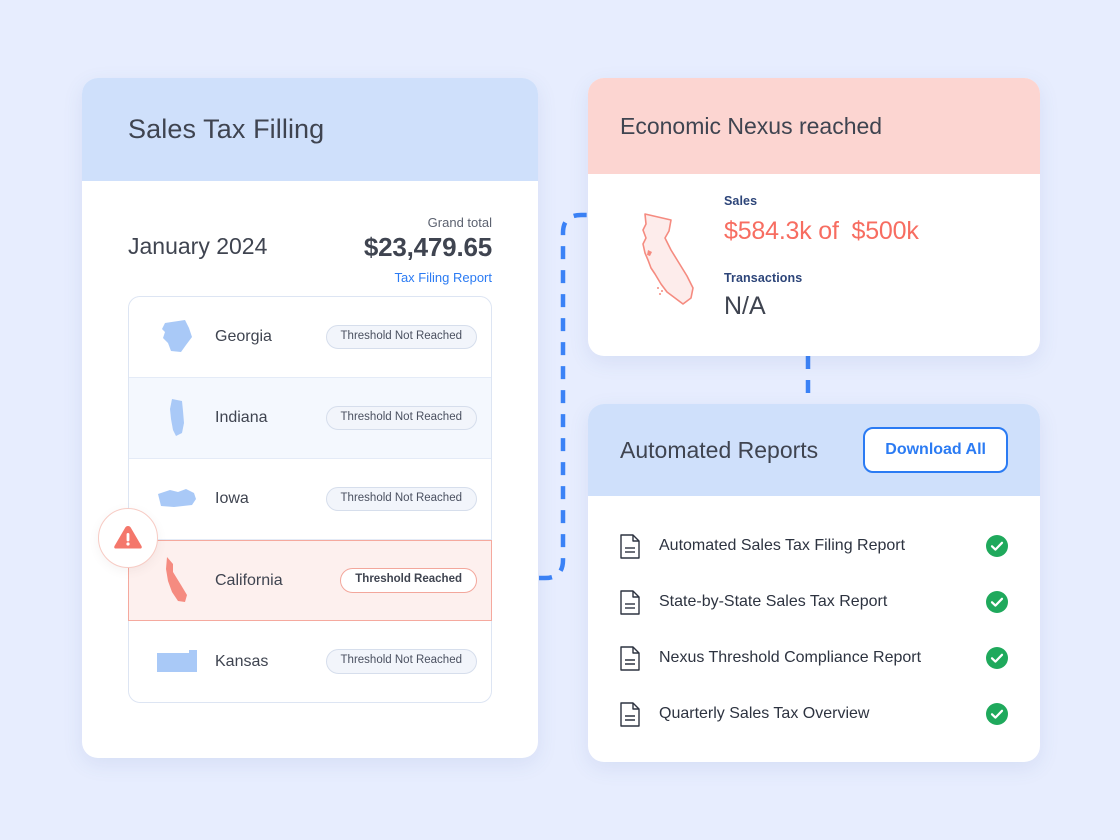 Image resolution: width=1120 pixels, height=840 pixels. Describe the element at coordinates (242, 661) in the screenshot. I see `state-name: Kansas` at that location.